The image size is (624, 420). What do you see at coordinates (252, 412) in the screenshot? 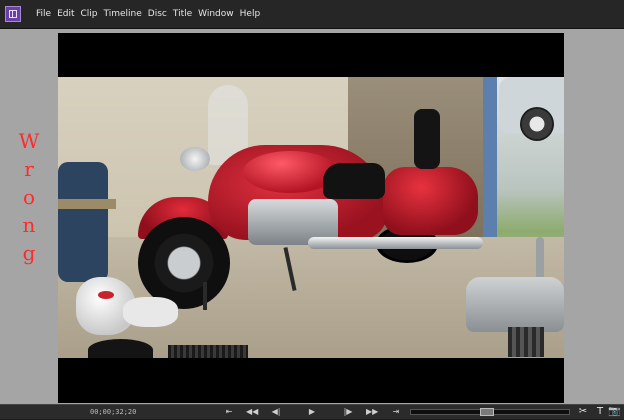
I see `step-back-icon: ◀◀` at bounding box center [252, 412].